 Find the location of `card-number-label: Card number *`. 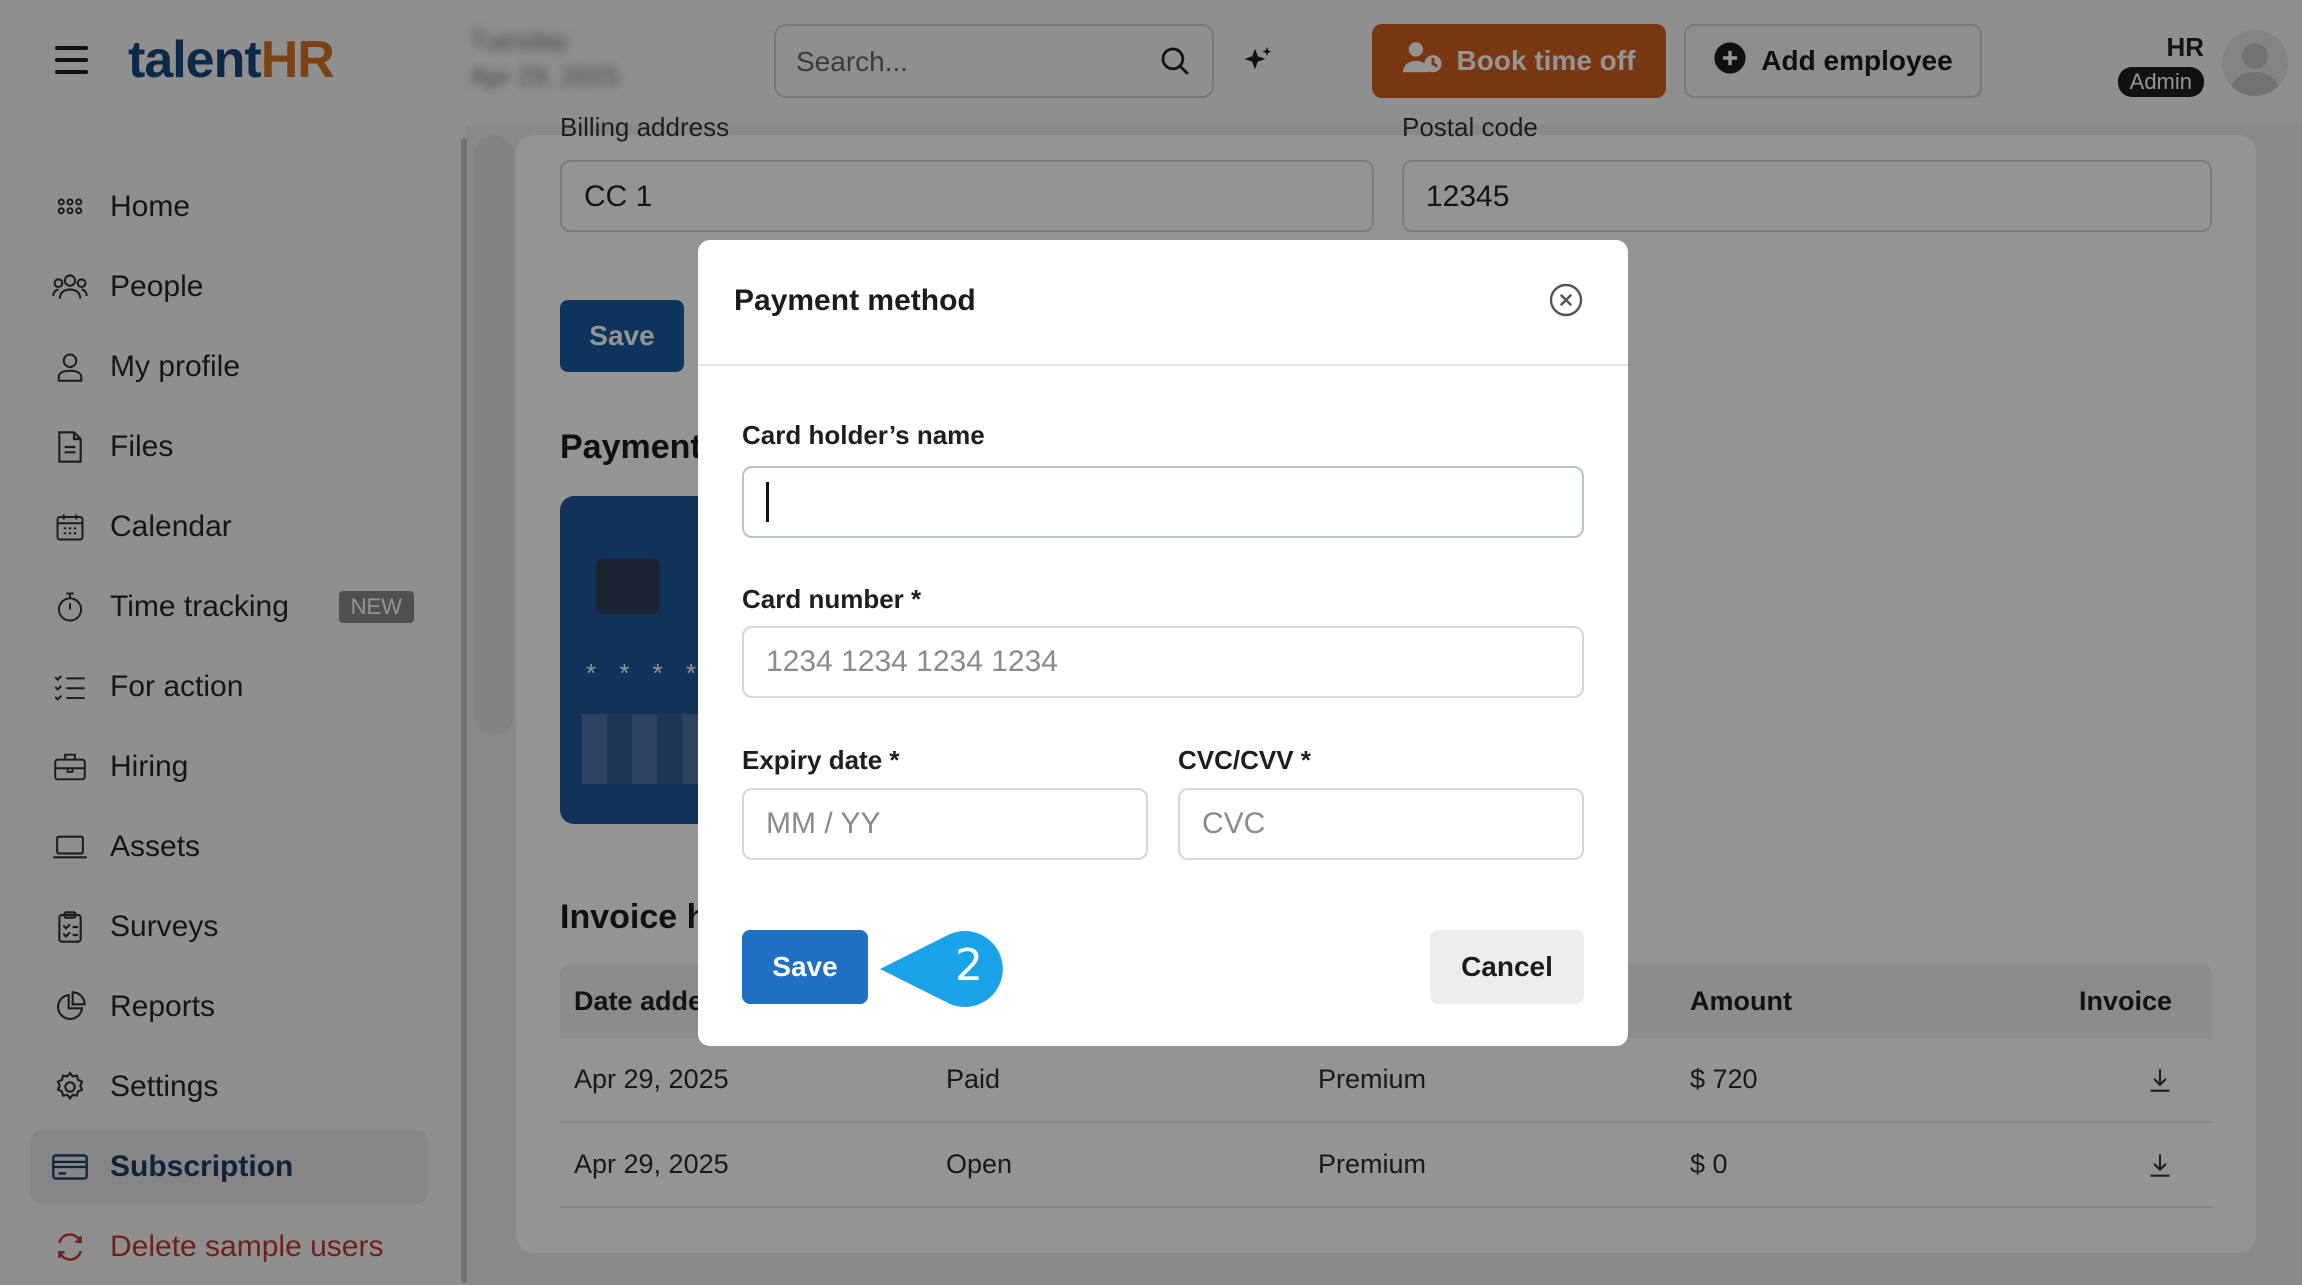

card-number-label: Card number * is located at coordinates (832, 599).